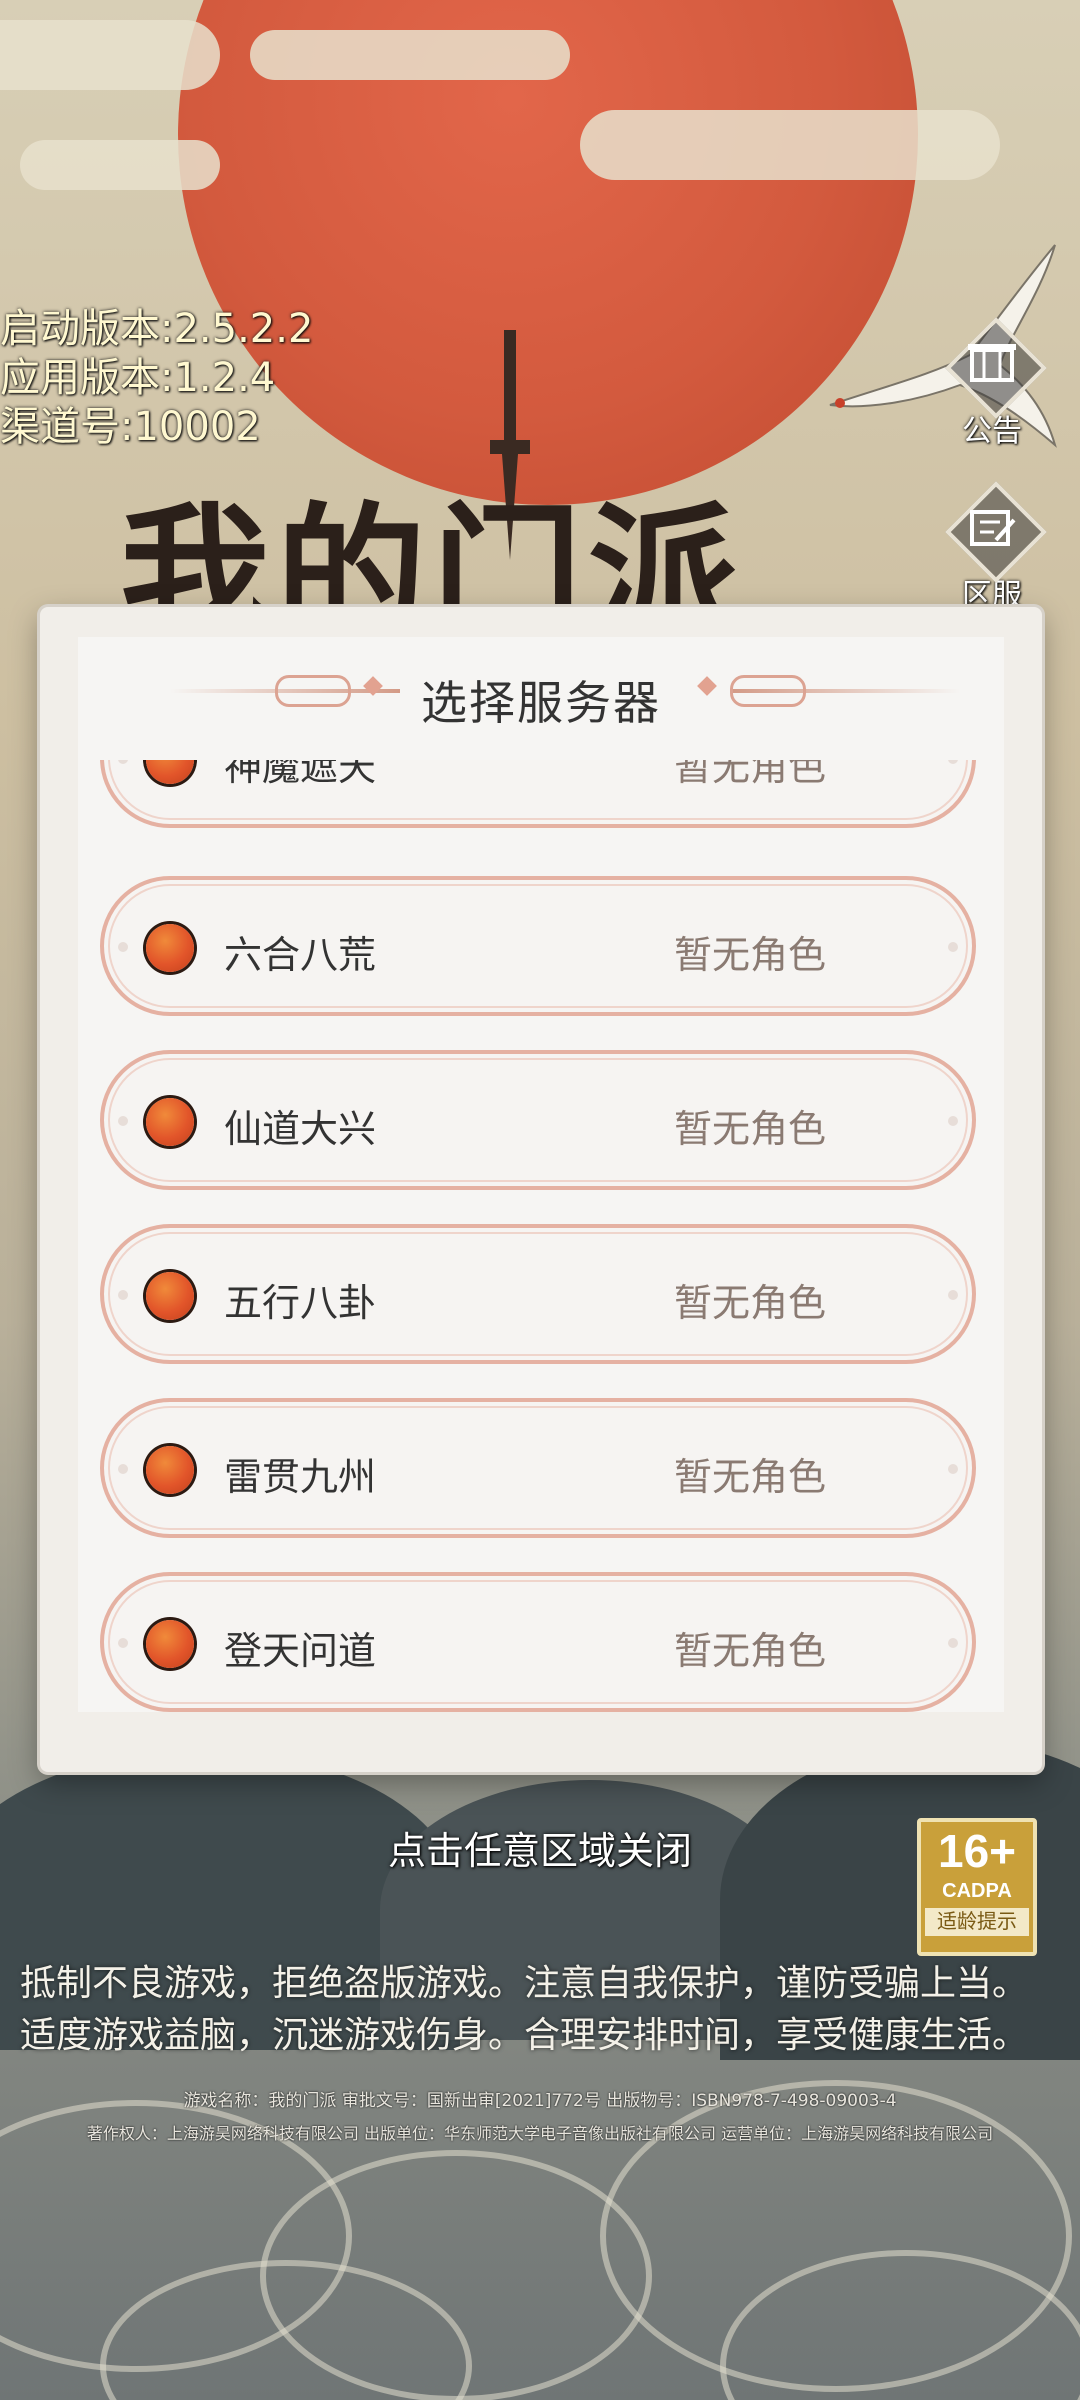 The image size is (1080, 2400). Describe the element at coordinates (538, 794) in the screenshot. I see `server-row: 神魔遮天 暂无角色` at that location.